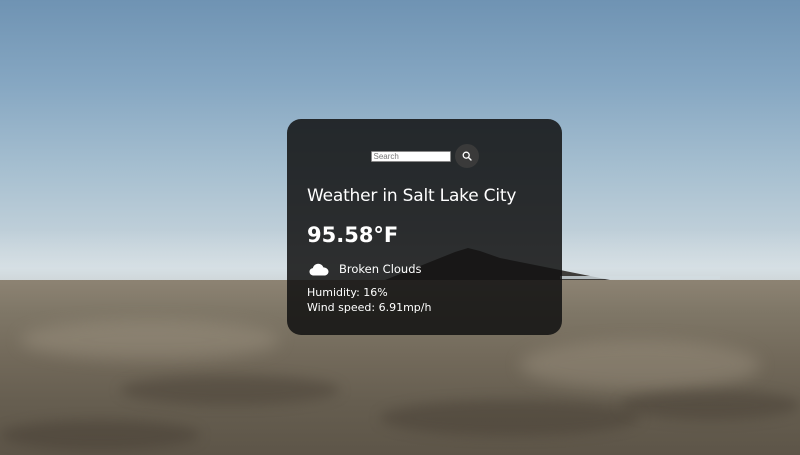 The height and width of the screenshot is (455, 800). I want to click on condition-description: Broken Clouds, so click(380, 269).